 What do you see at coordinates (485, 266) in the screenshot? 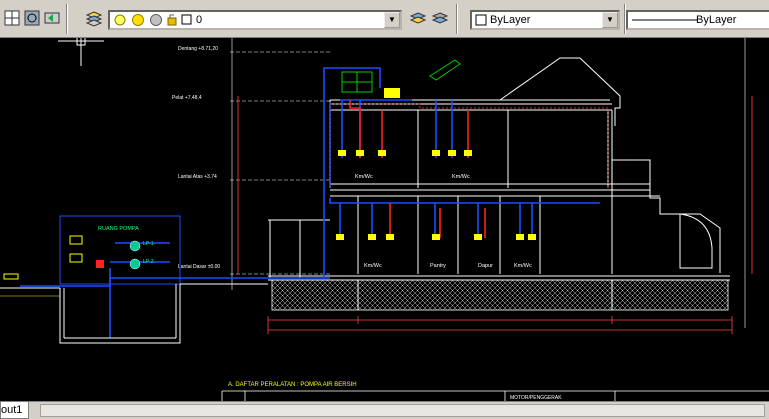
I see `room-label: Dapur` at bounding box center [485, 266].